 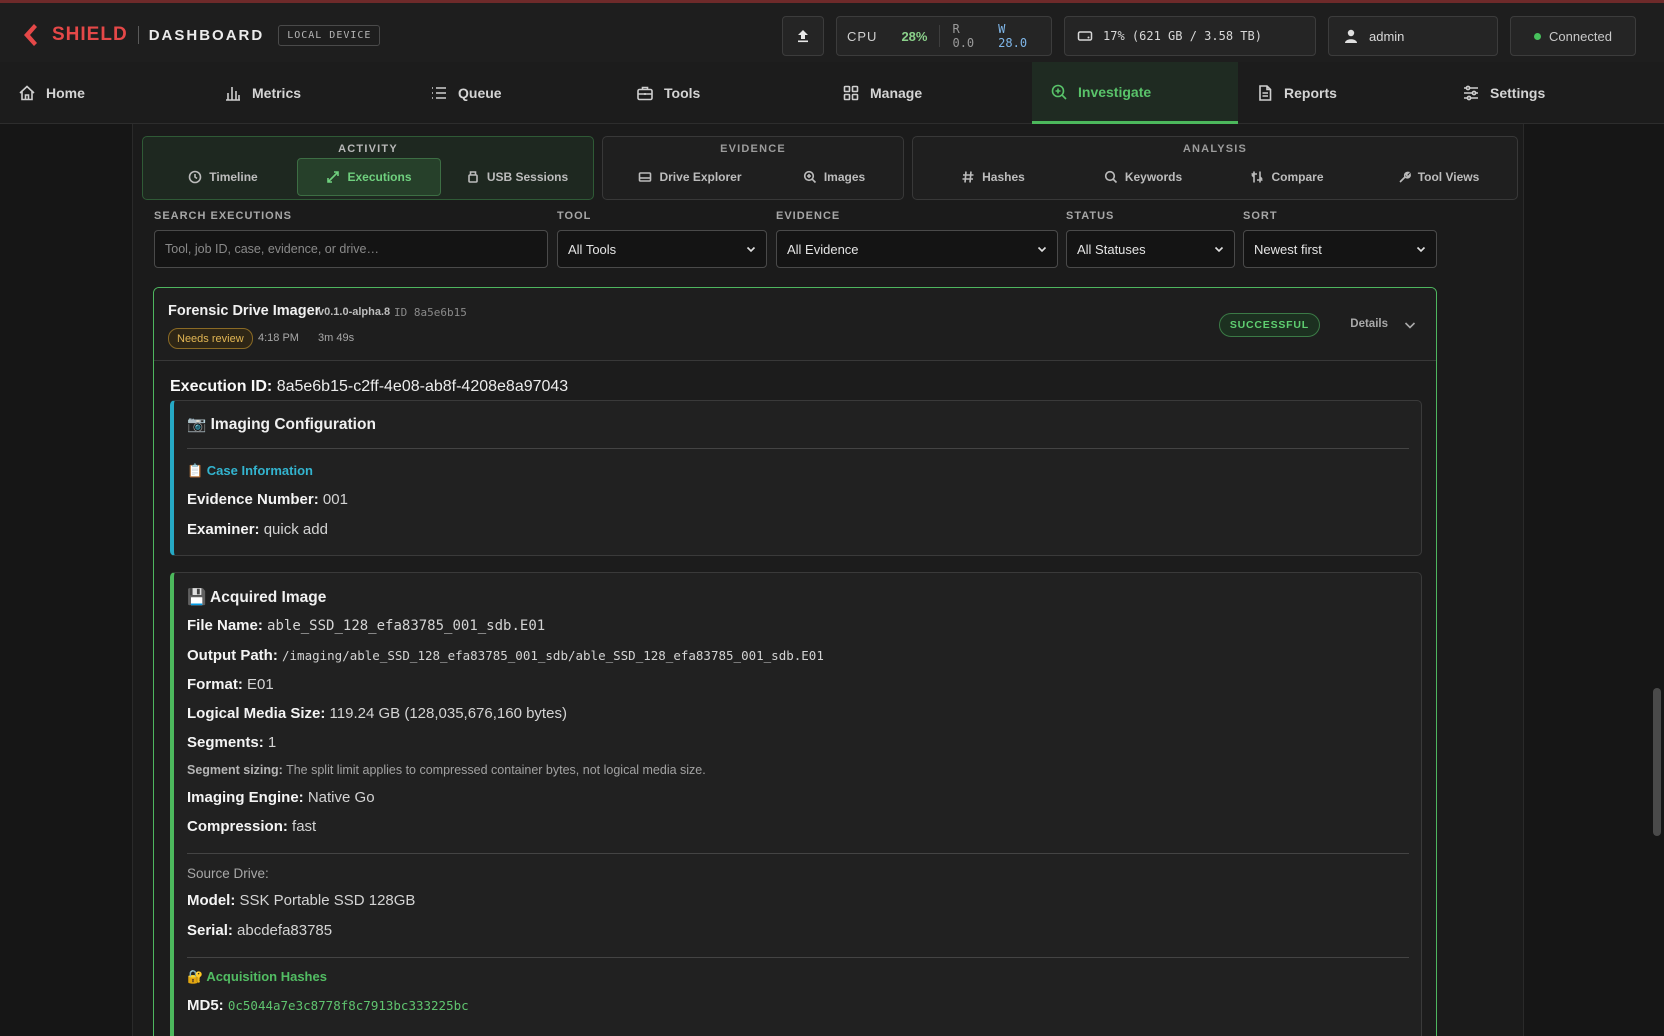 I want to click on nav-reports: Reports, so click(x=1341, y=93).